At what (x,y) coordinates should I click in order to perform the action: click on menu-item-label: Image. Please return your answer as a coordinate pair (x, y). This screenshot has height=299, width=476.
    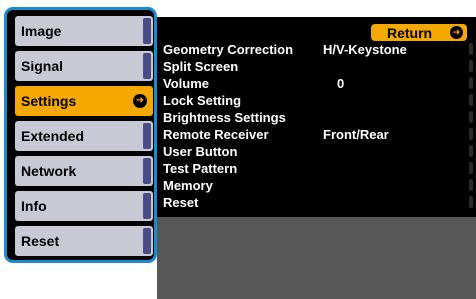
    Looking at the image, I should click on (41, 31).